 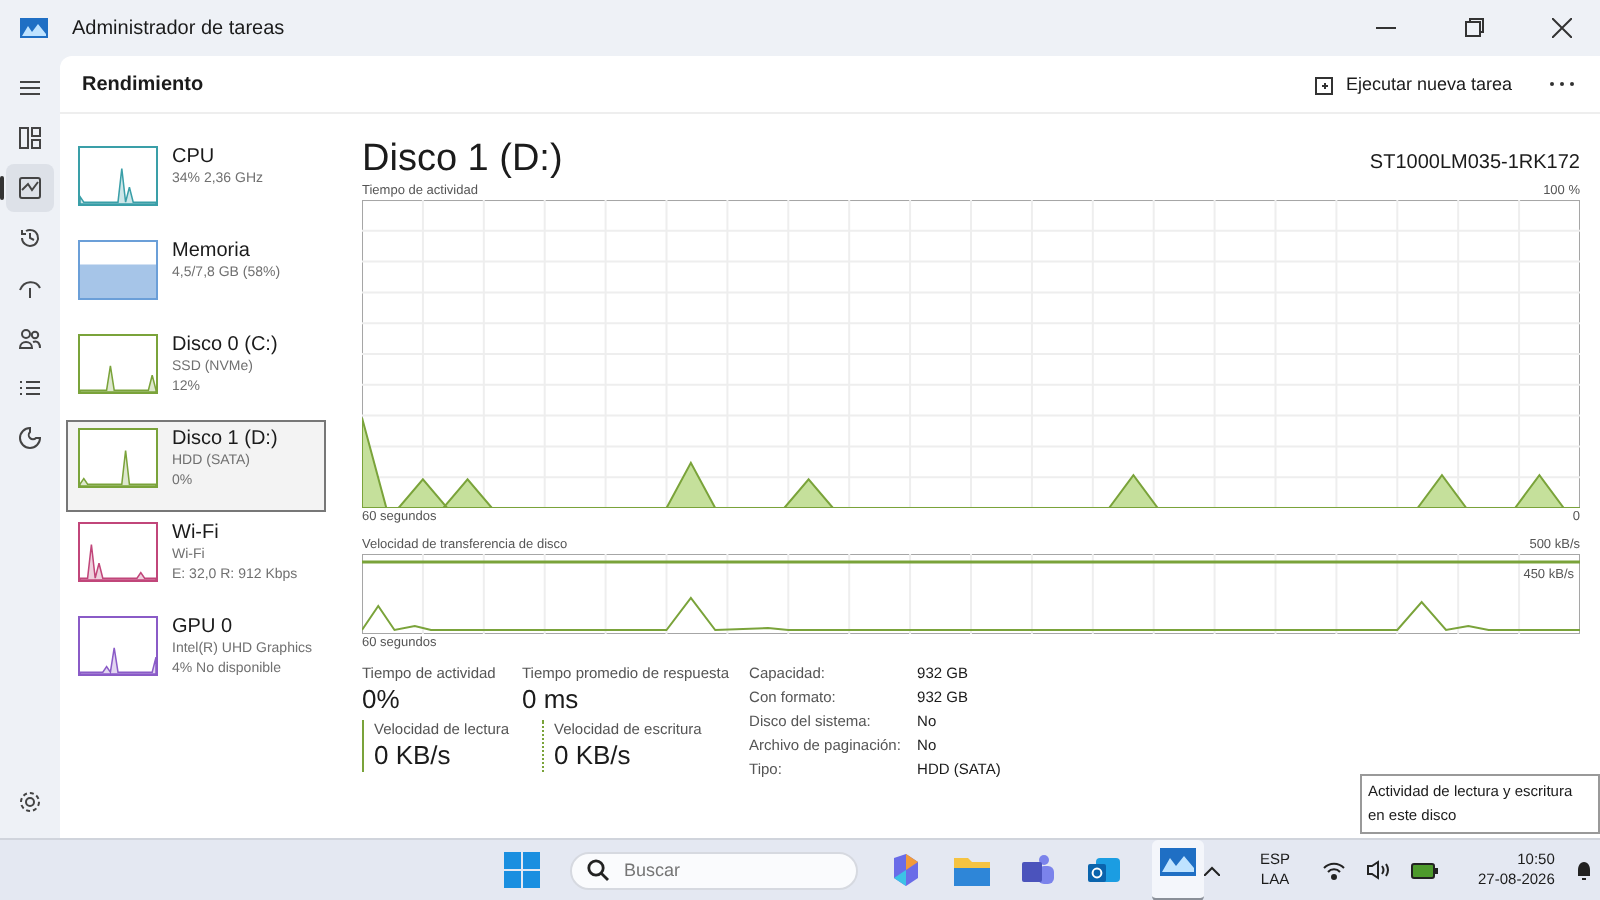 What do you see at coordinates (225, 346) in the screenshot?
I see `device-name: Disco 0 (C:)` at bounding box center [225, 346].